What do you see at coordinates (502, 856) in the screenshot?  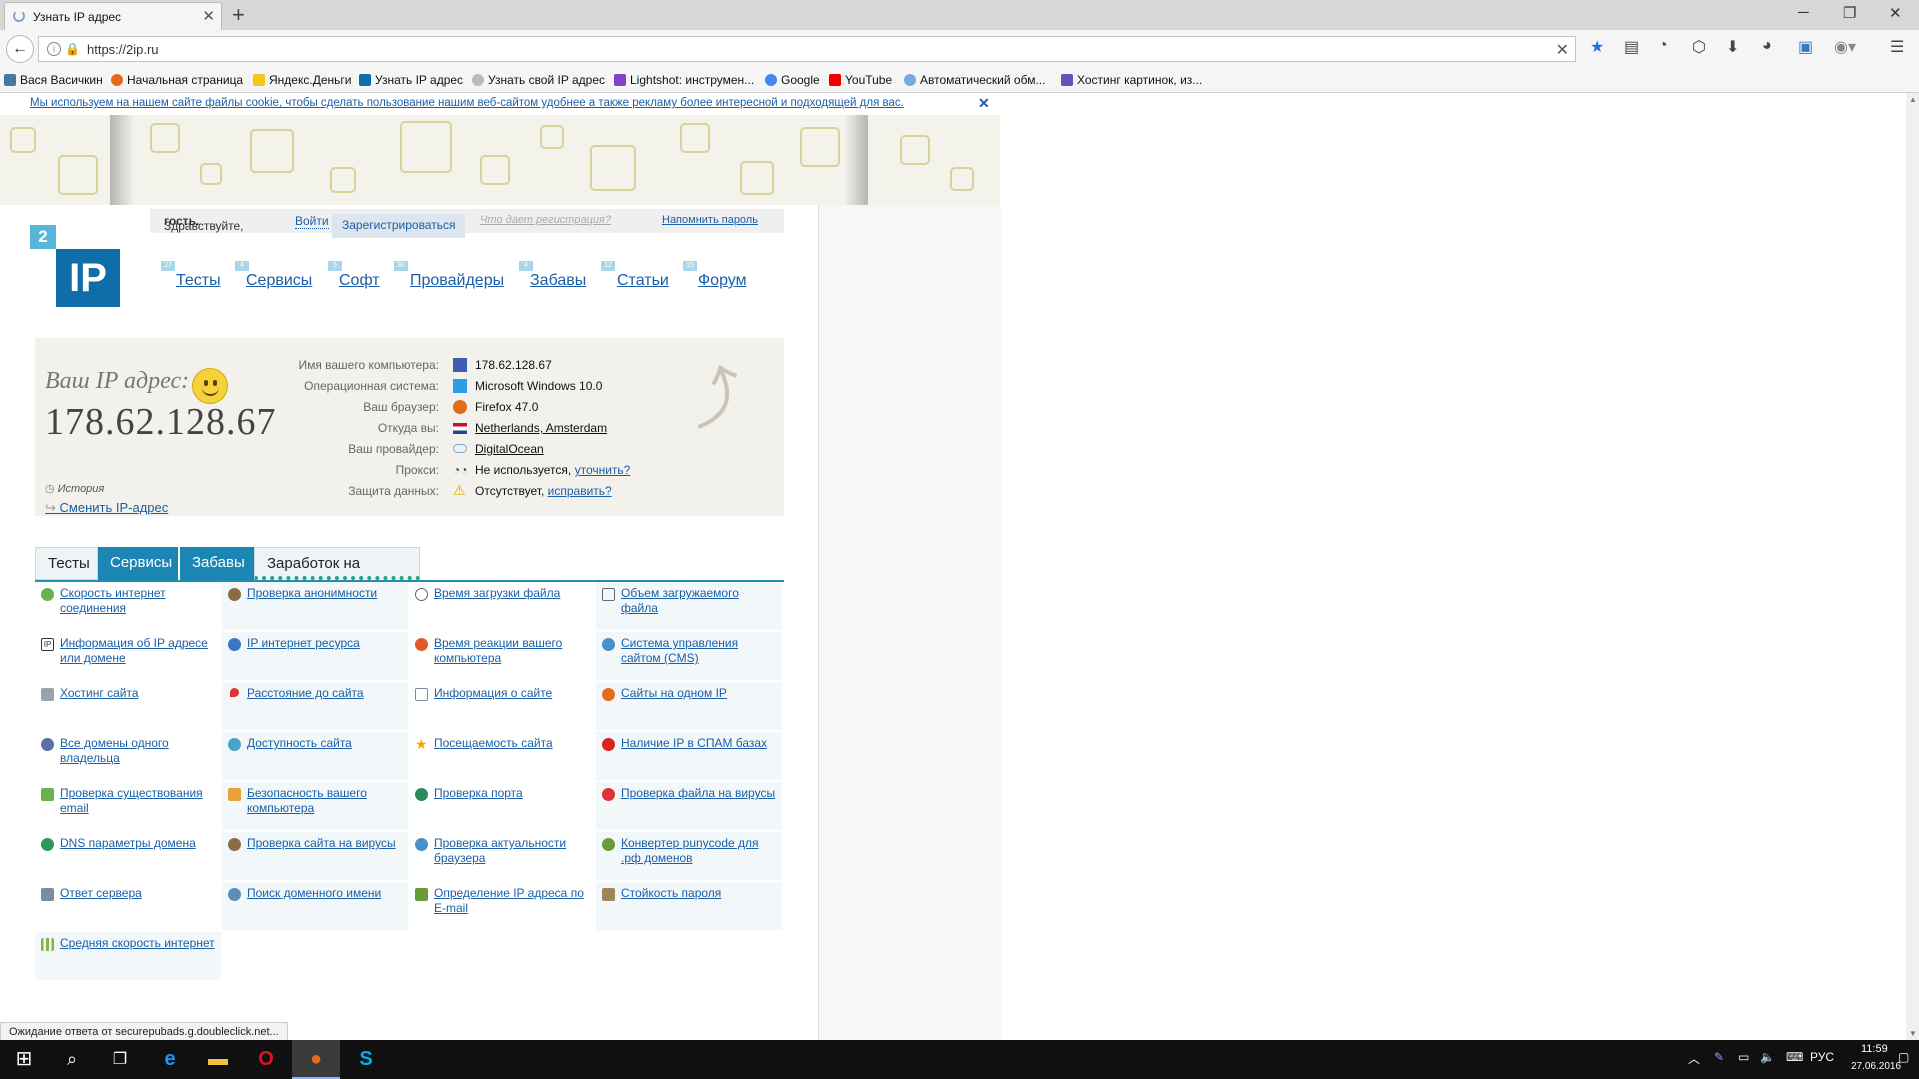 I see `service-item: Проверка актуальности браузера` at bounding box center [502, 856].